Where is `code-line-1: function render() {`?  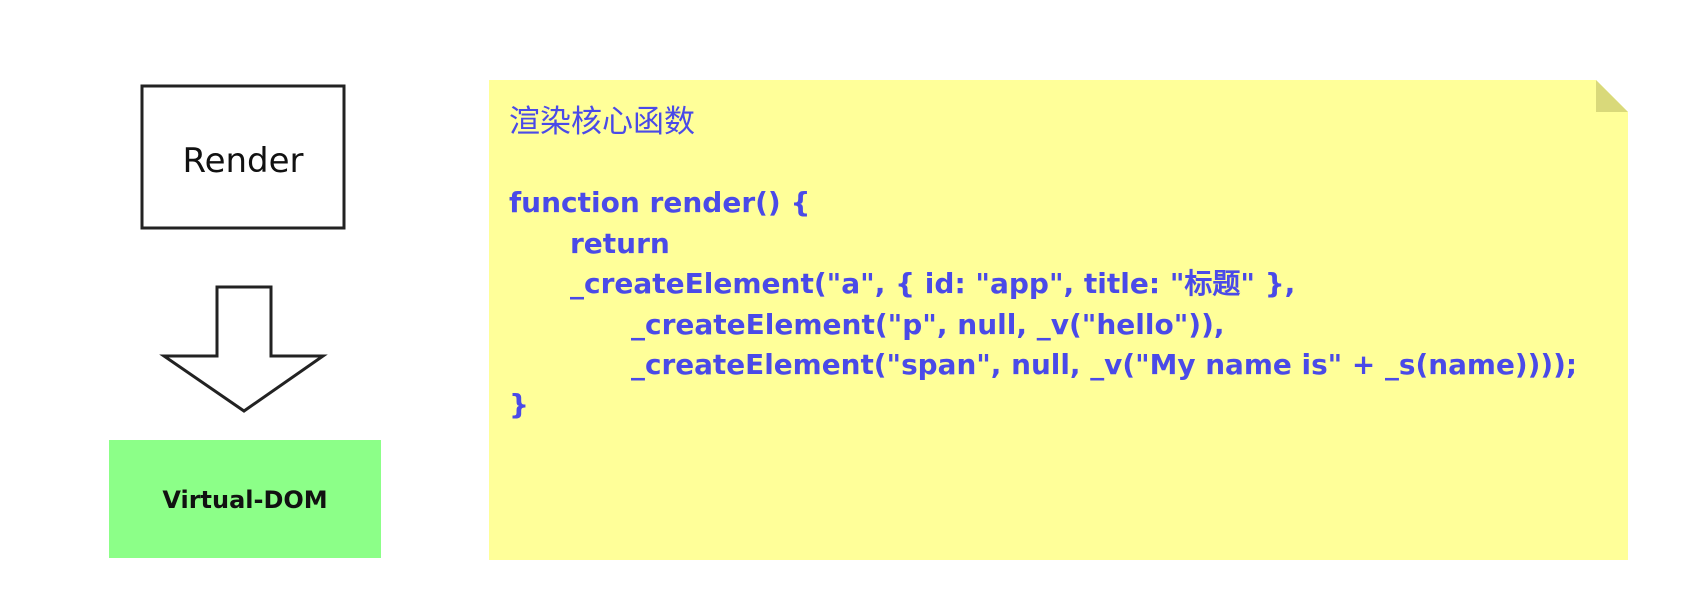 code-line-1: function render() { is located at coordinates (659, 202).